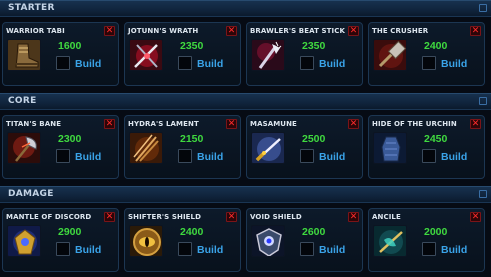 This screenshot has height=277, width=491. What do you see at coordinates (182, 147) in the screenshot?
I see `item-card-hydras-lament: HYDRA'S LAMENT ✕ 2150 Build` at bounding box center [182, 147].